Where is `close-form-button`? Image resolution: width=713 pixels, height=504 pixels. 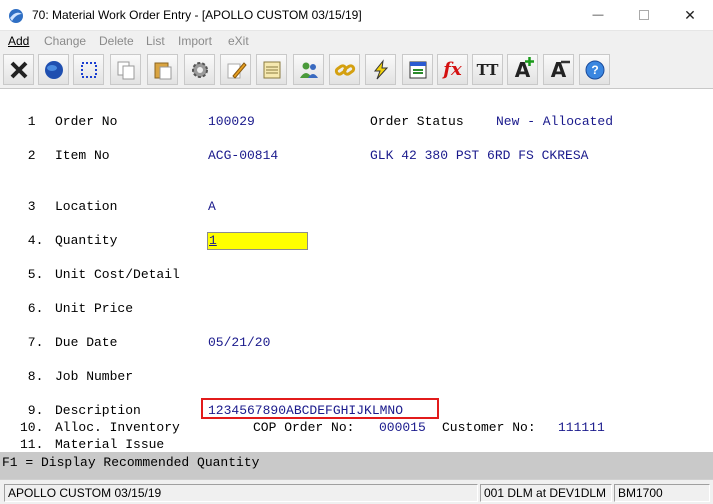 close-form-button is located at coordinates (18, 69).